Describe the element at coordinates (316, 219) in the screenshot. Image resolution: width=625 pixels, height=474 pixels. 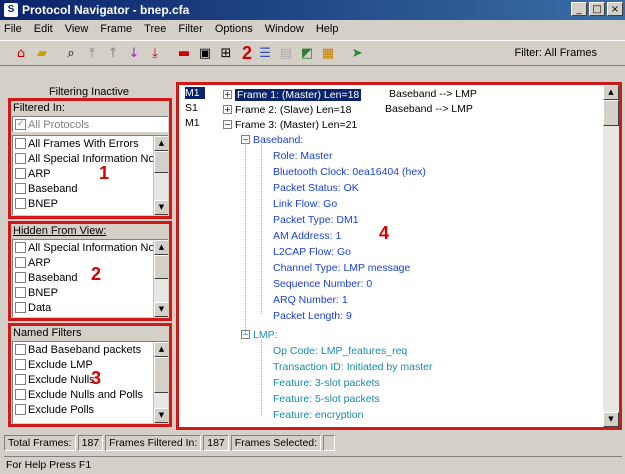
I see `tree-field: Packet Type: DM1` at that location.